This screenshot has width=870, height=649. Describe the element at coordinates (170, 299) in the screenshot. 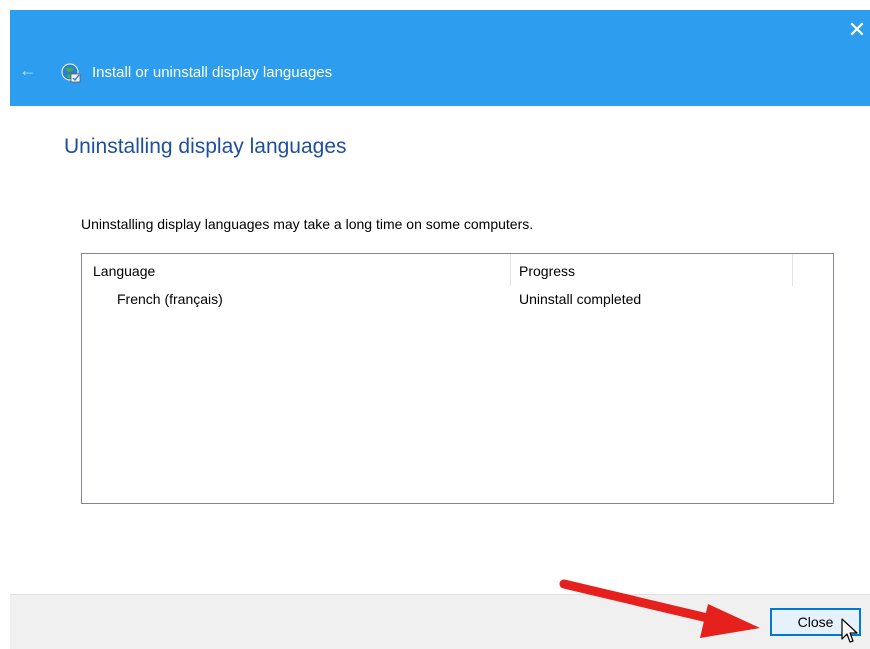

I see `language-cell: French (français)` at that location.